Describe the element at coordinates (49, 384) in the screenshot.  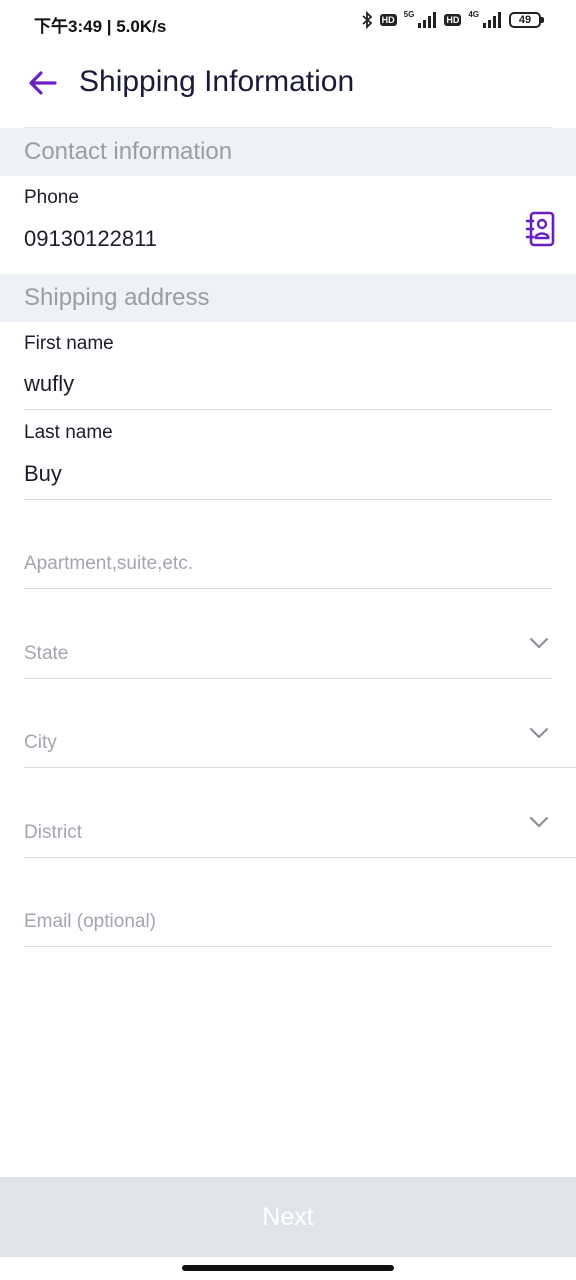
I see `first-name-field: wufly` at that location.